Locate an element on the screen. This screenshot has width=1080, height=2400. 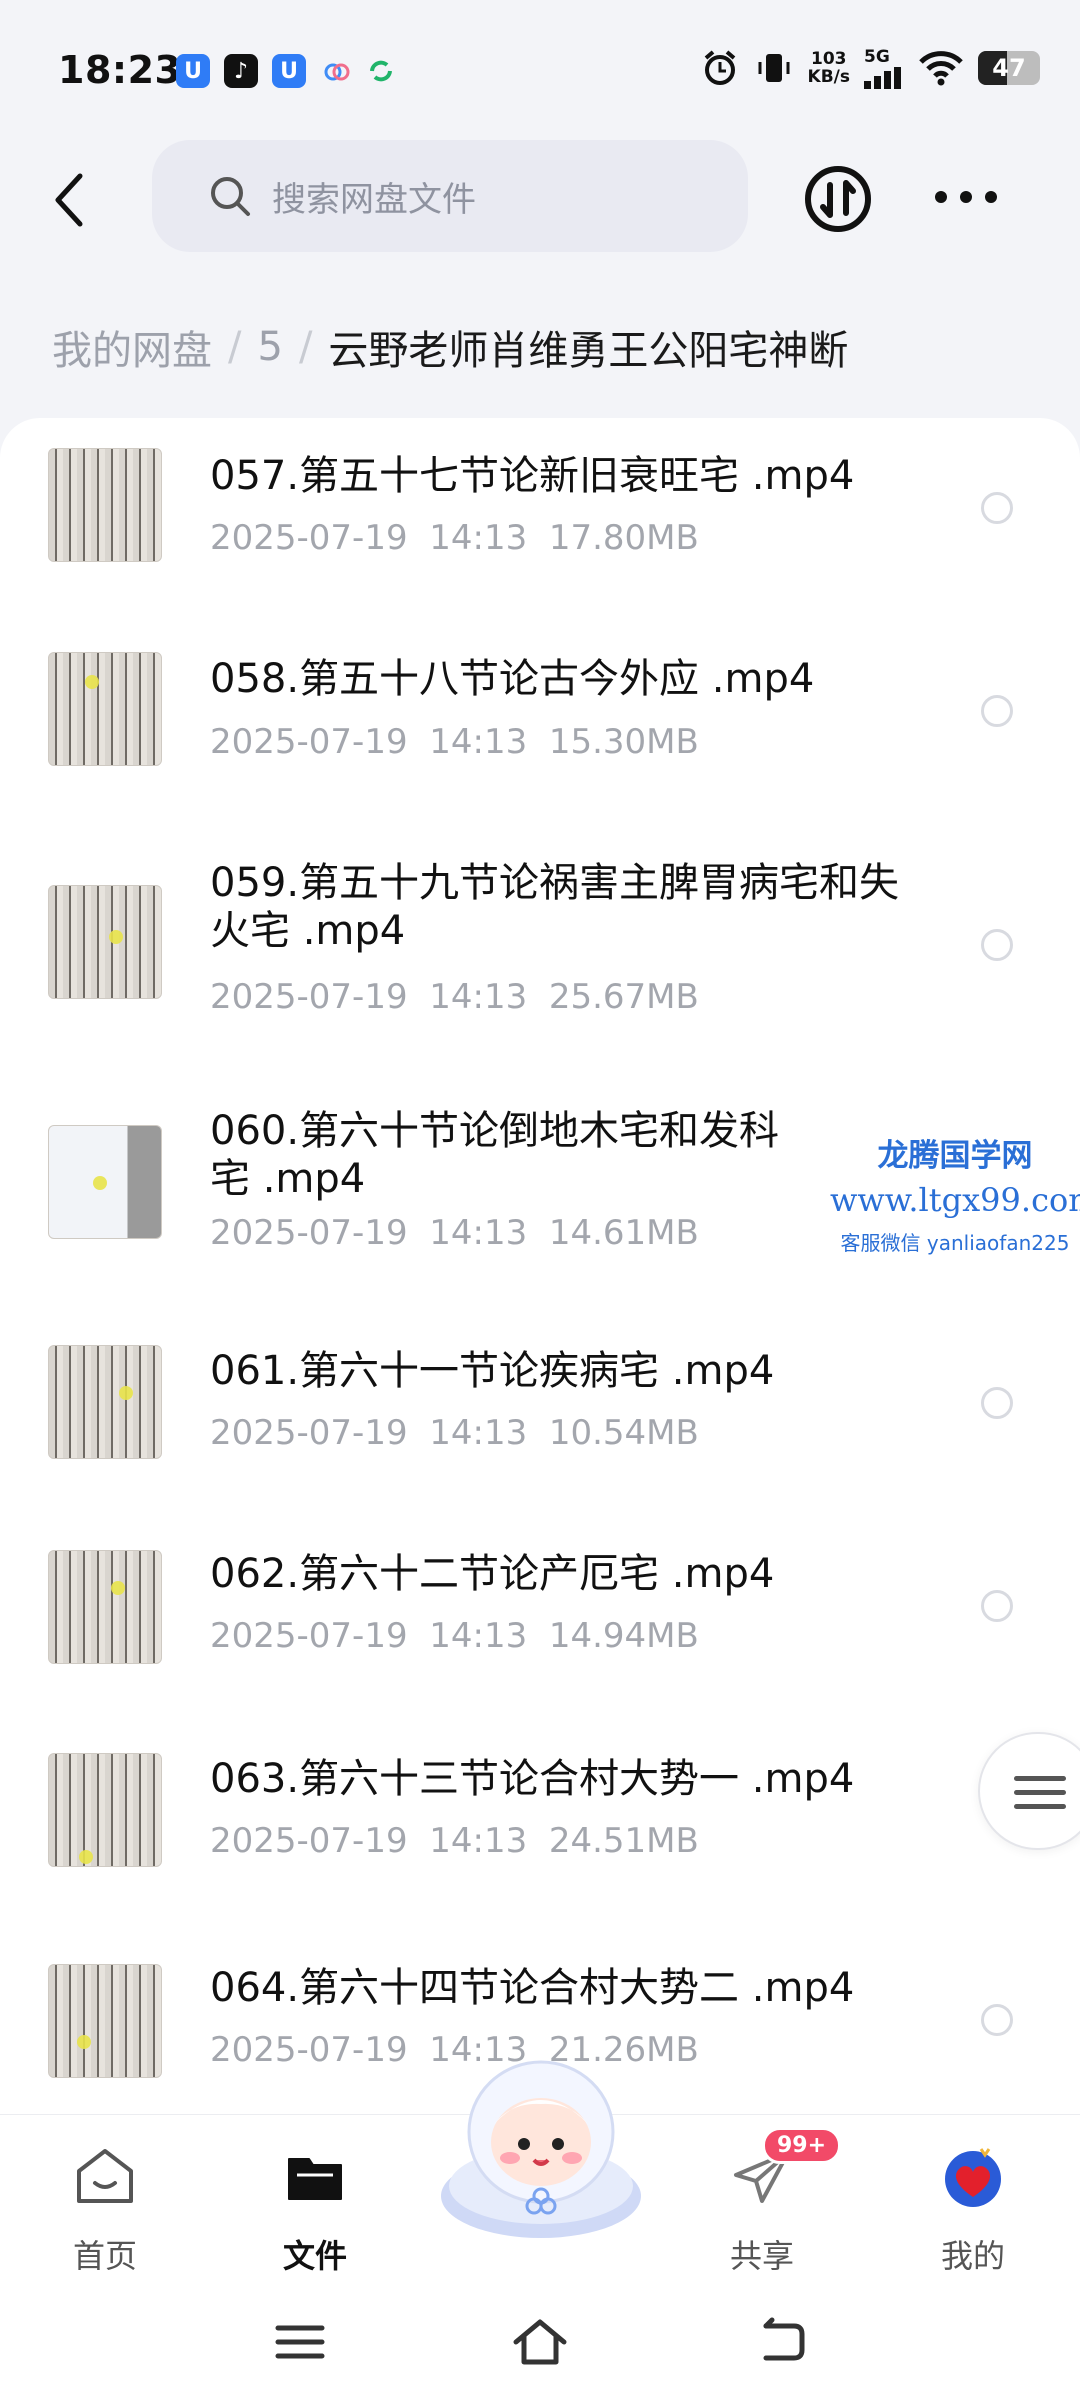
watermark: 龙腾国学网 www.ltgx99.com 客服微信 yanliaofan225 is located at coordinates (955, 1193).